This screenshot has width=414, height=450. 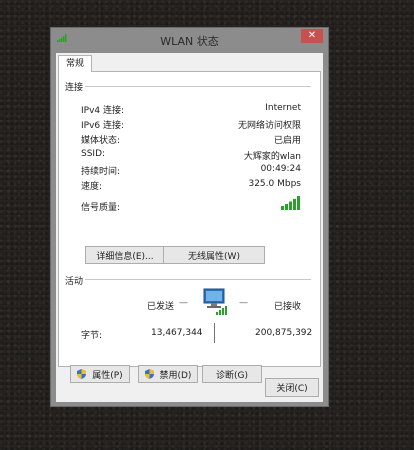 What do you see at coordinates (103, 126) in the screenshot?
I see `ipv6-label: IPv6 连接:` at bounding box center [103, 126].